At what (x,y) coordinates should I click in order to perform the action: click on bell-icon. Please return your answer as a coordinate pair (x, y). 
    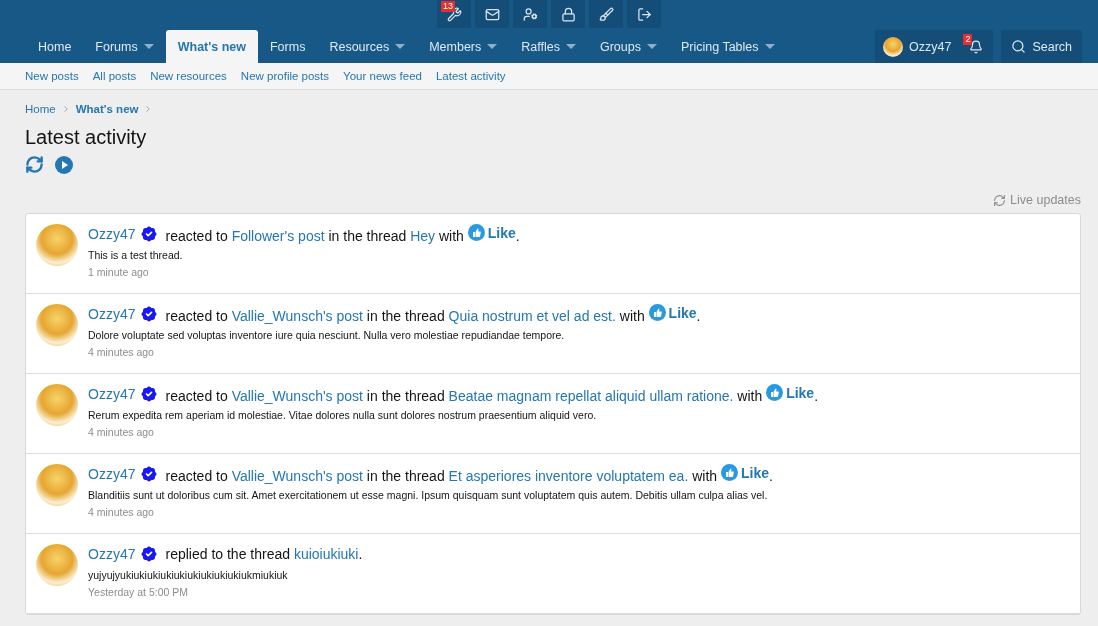
    Looking at the image, I should click on (976, 46).